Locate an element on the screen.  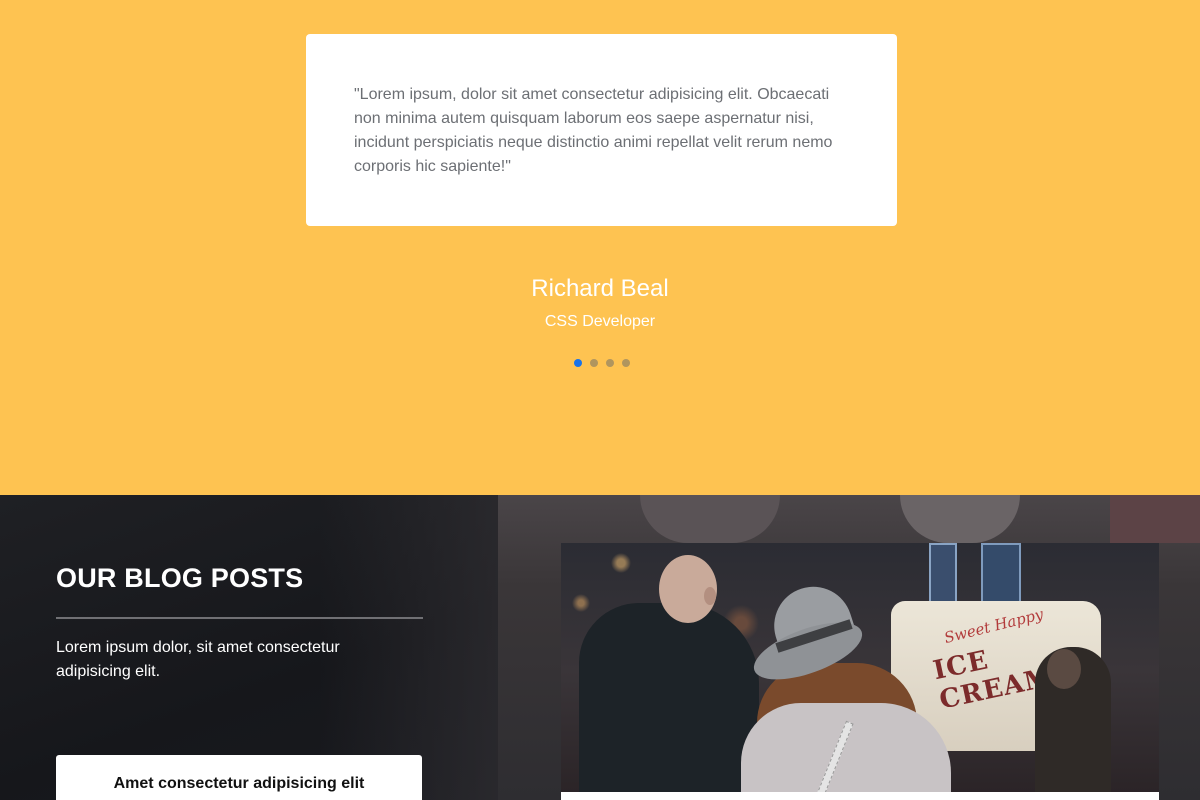
photo-man-ear is located at coordinates (710, 596).